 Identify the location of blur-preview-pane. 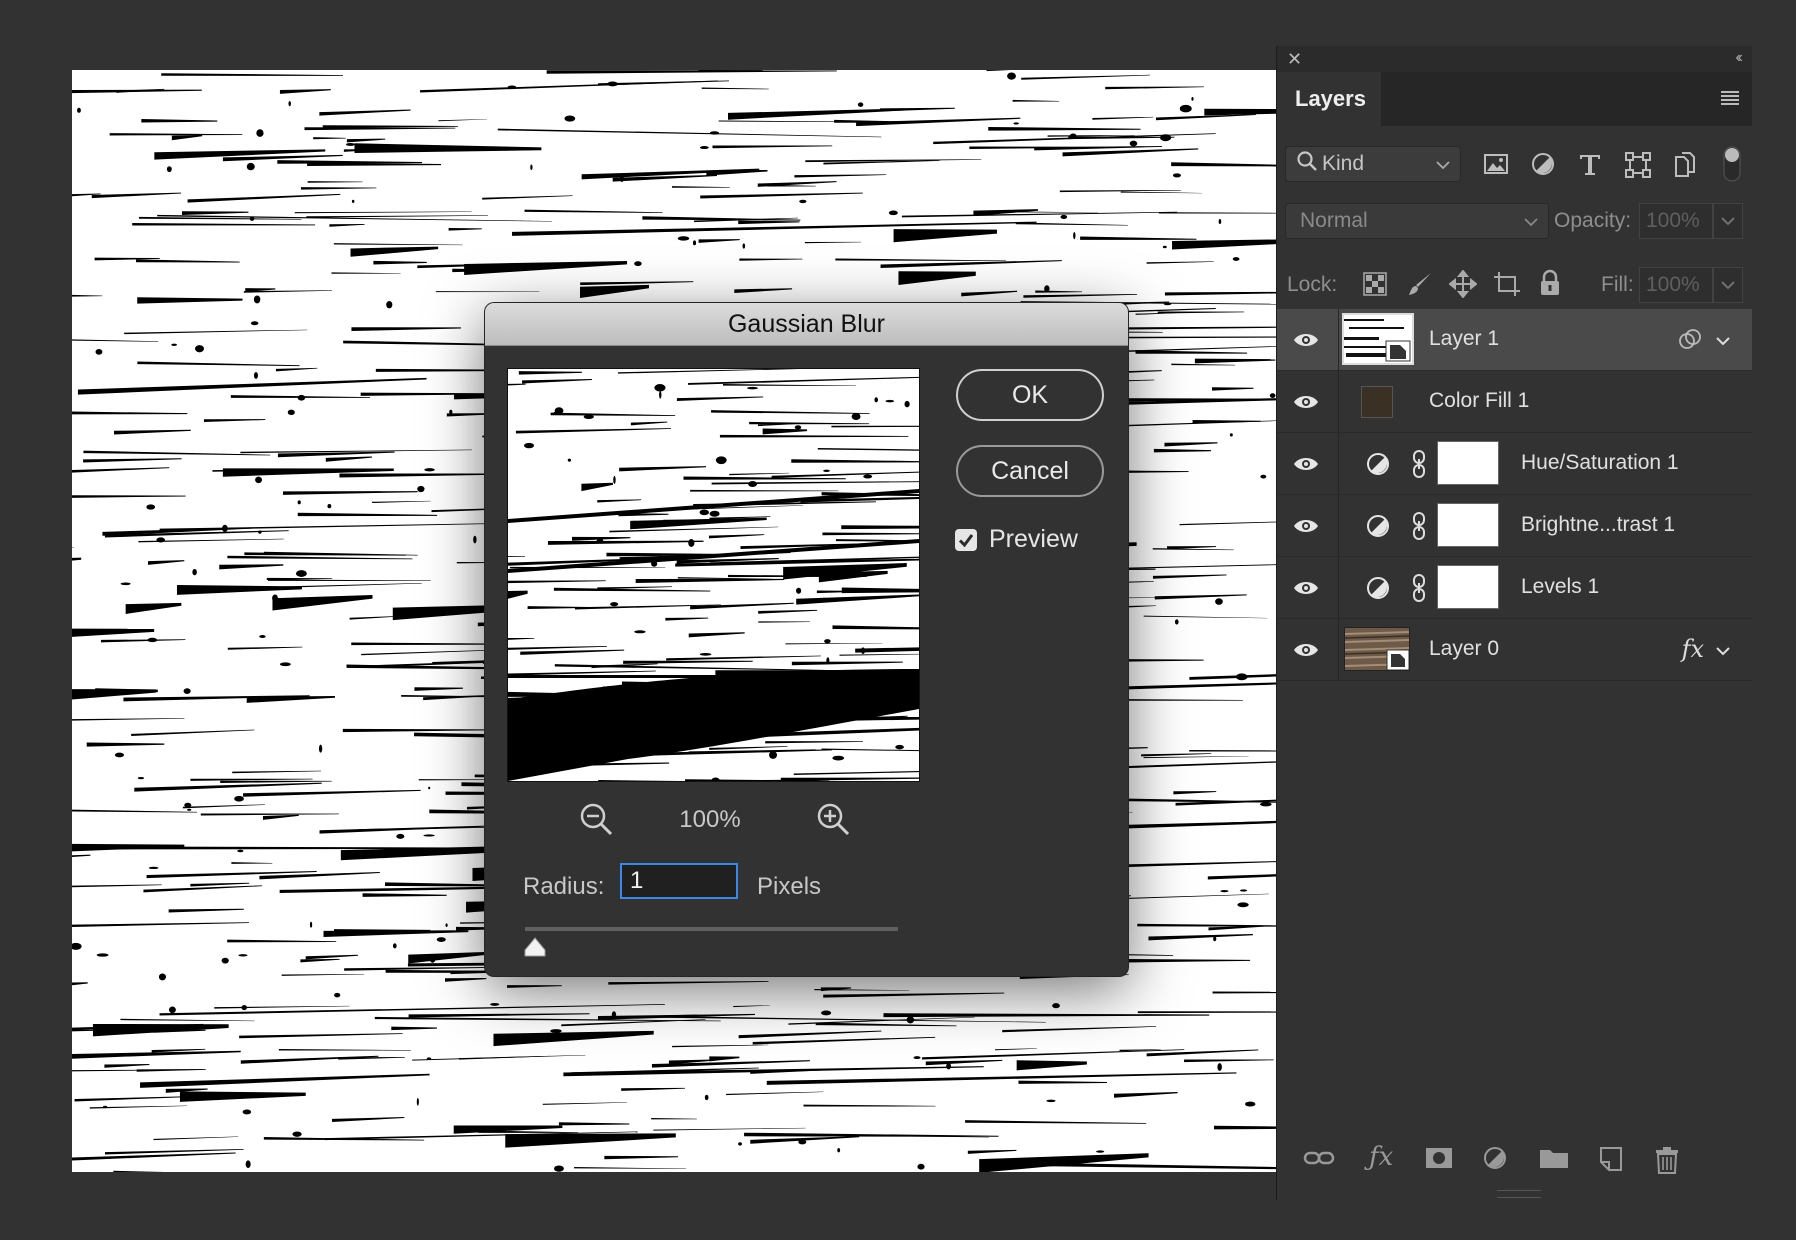
(713, 575).